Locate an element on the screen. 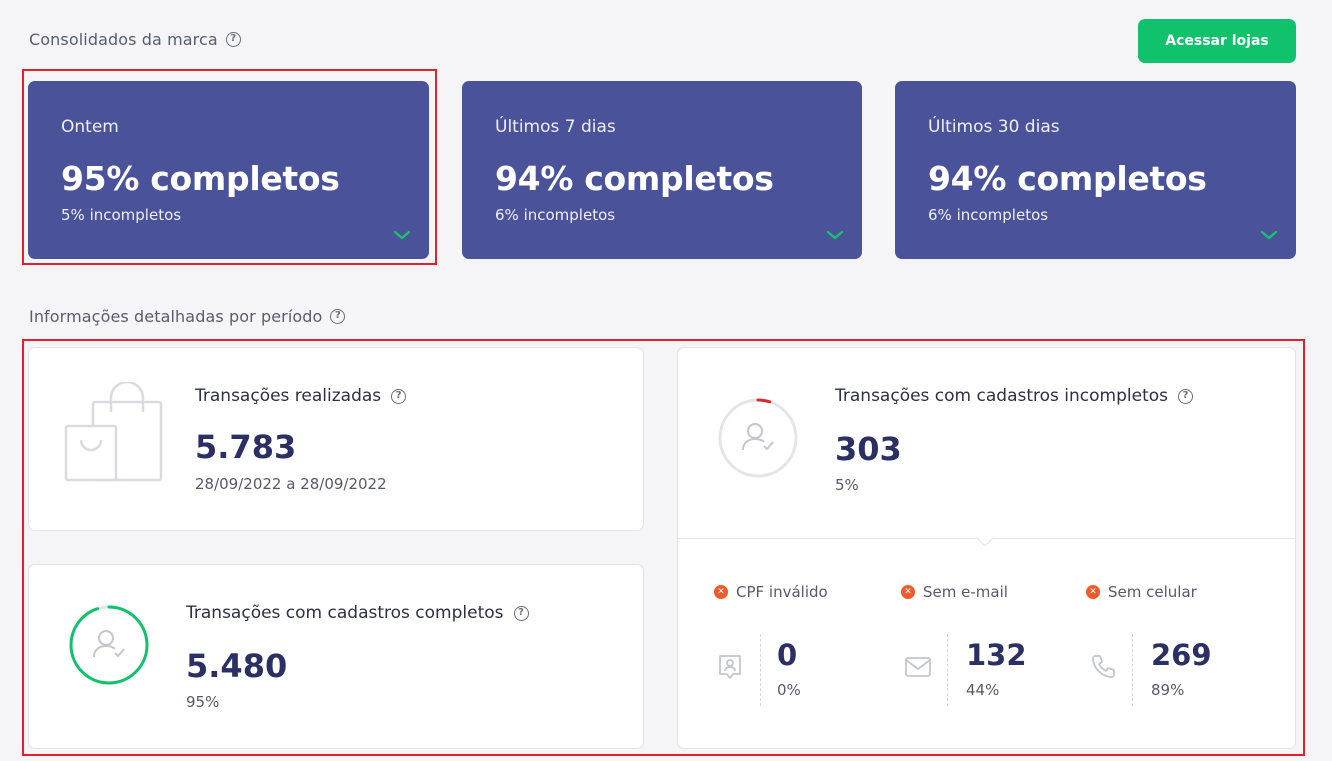 The image size is (1332, 761). card-period: Últimos 30 dias is located at coordinates (994, 127).